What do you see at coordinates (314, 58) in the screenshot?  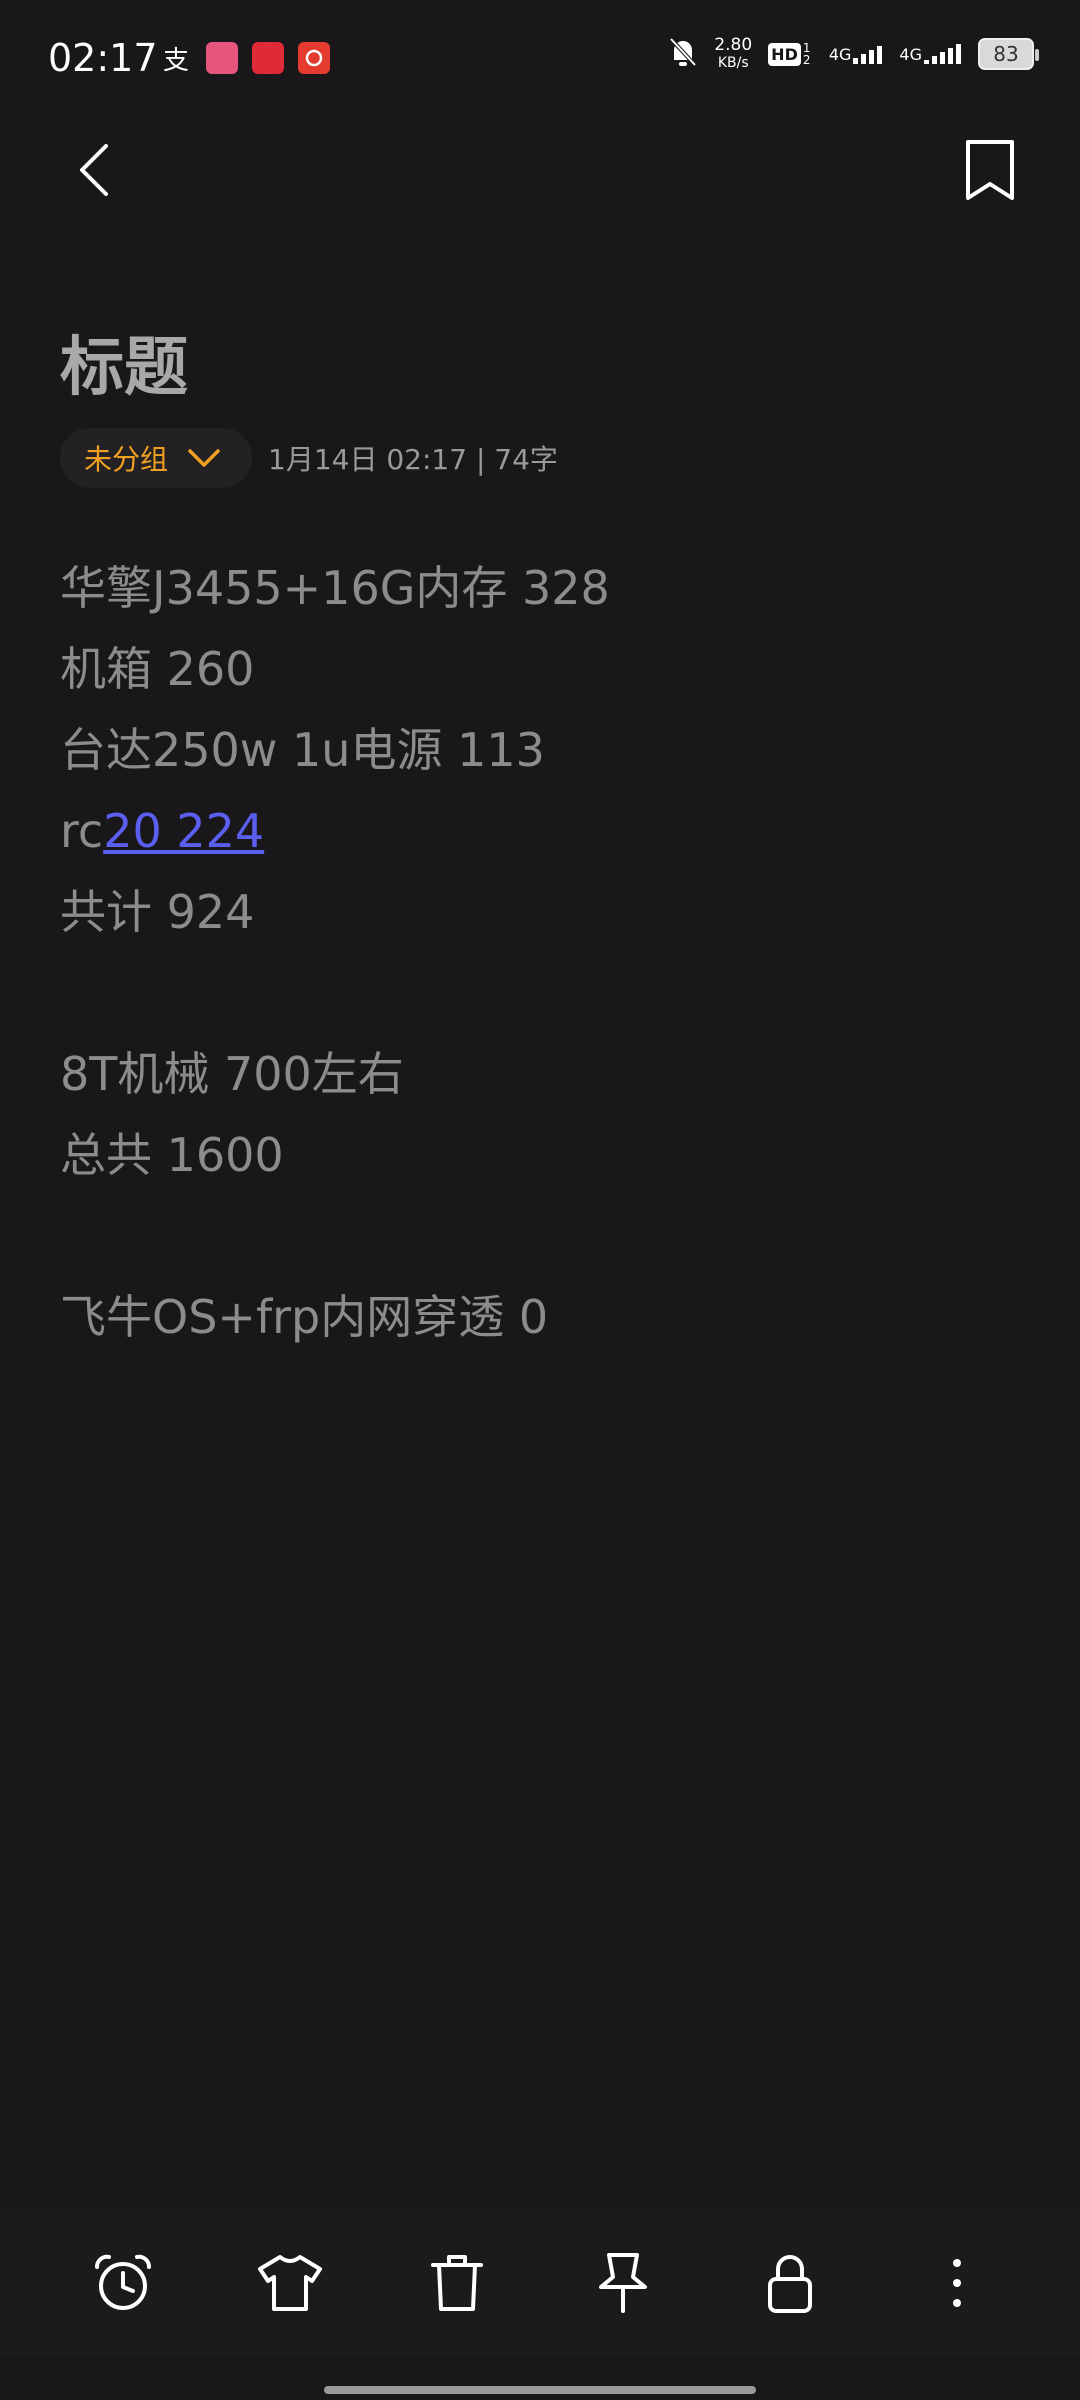 I see `netease-music-icon` at bounding box center [314, 58].